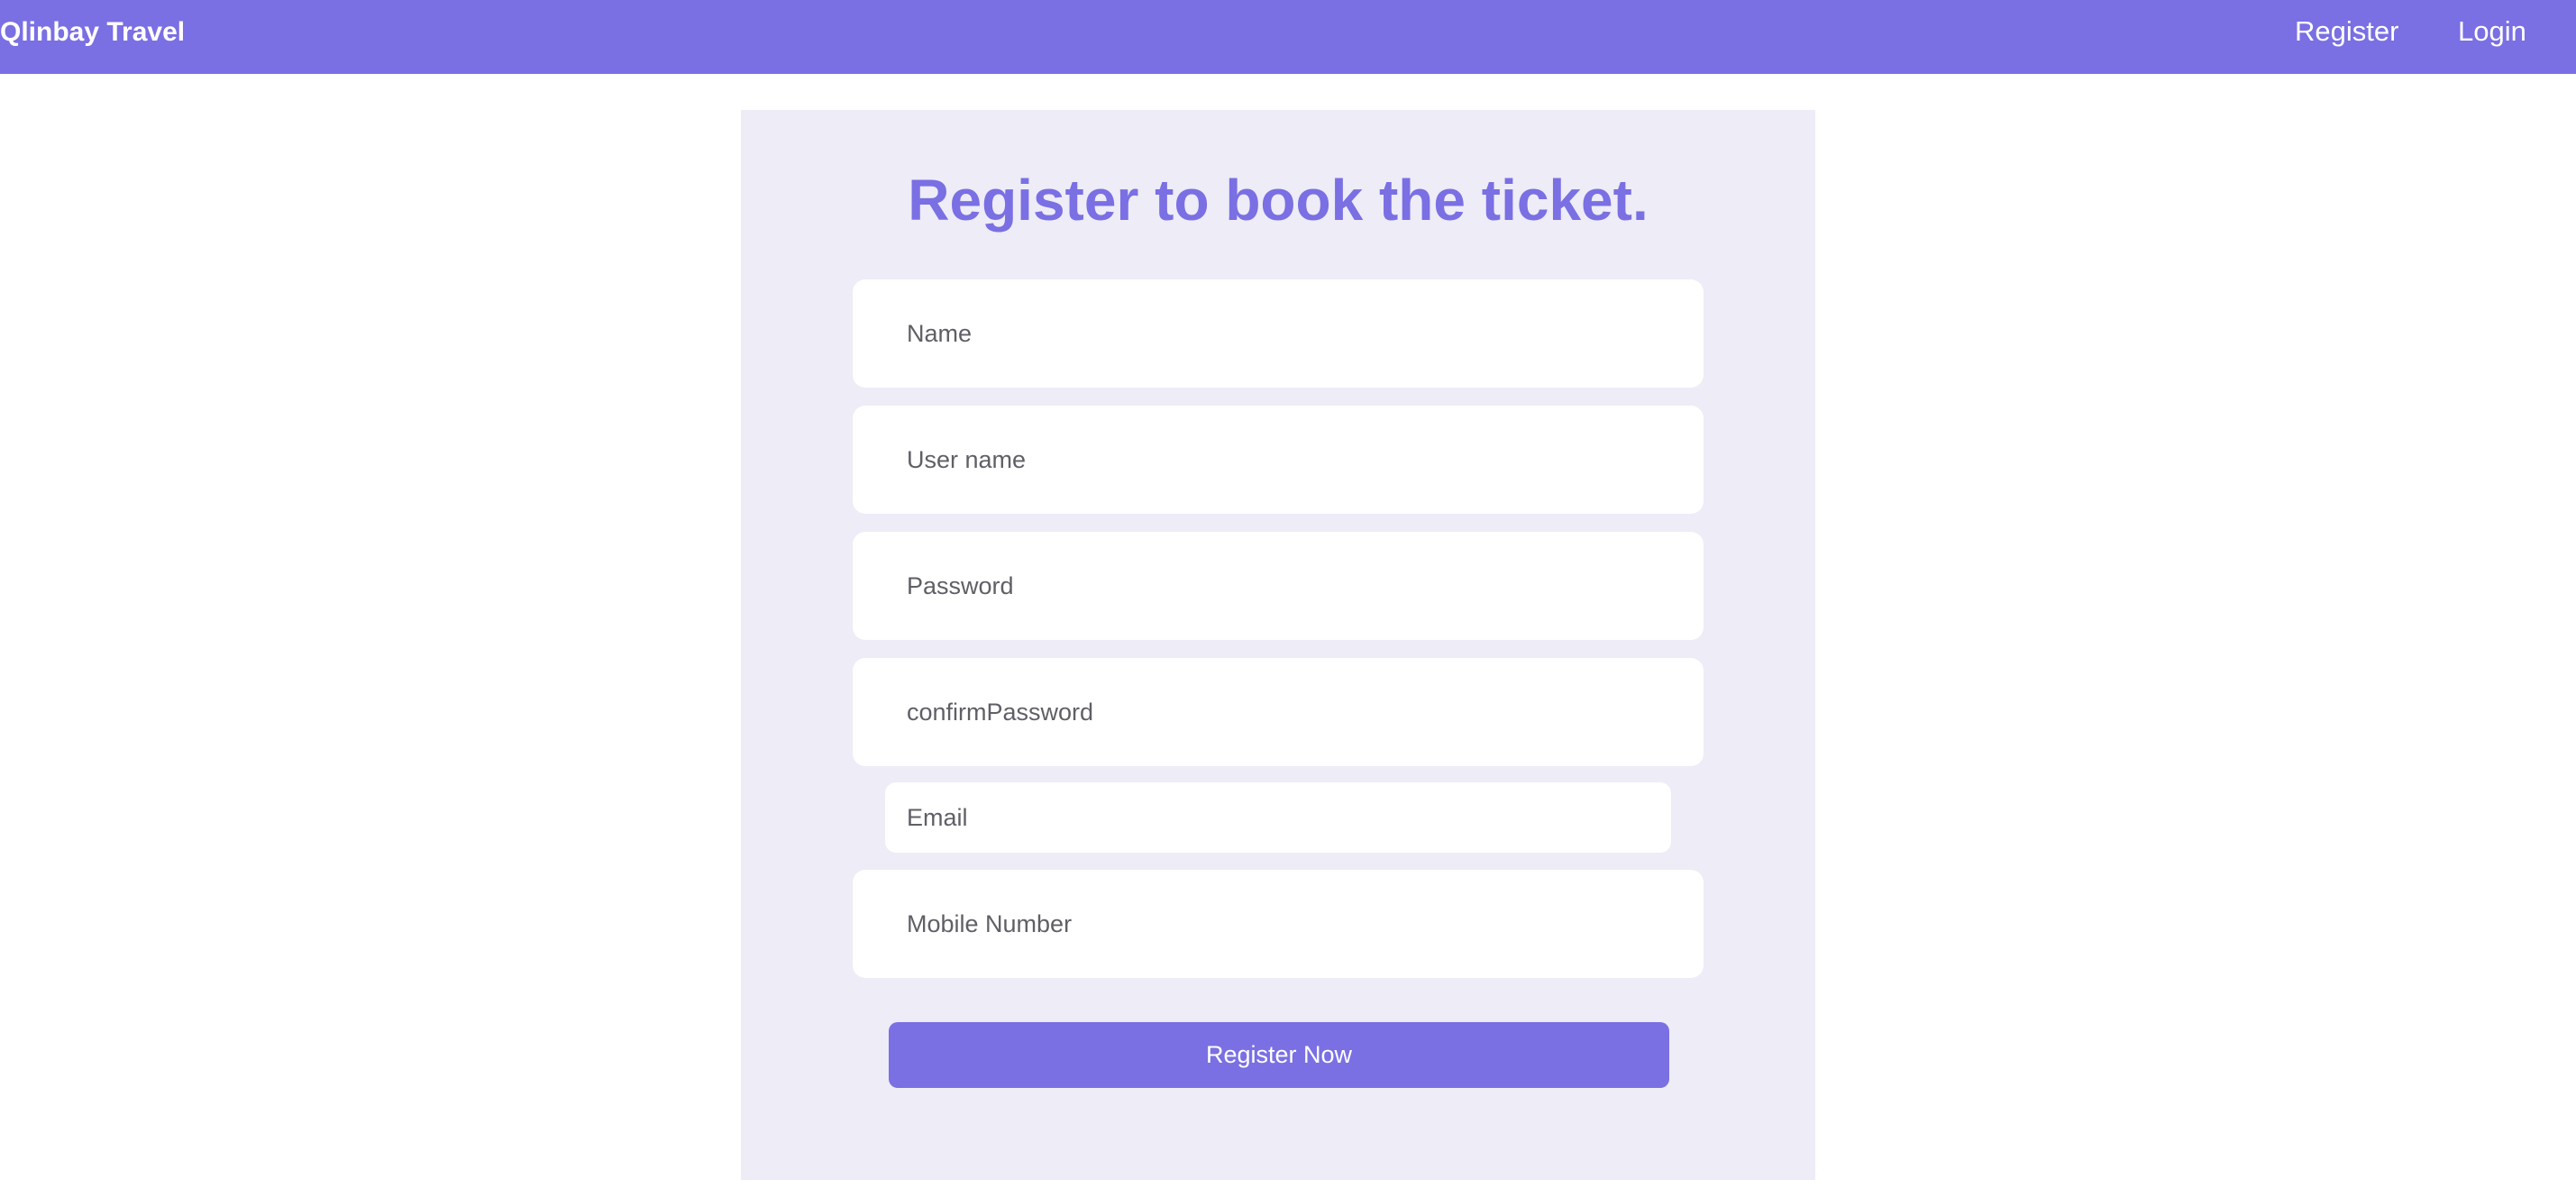 The width and height of the screenshot is (2576, 1197). I want to click on register-now-button: Register Now, so click(1279, 1055).